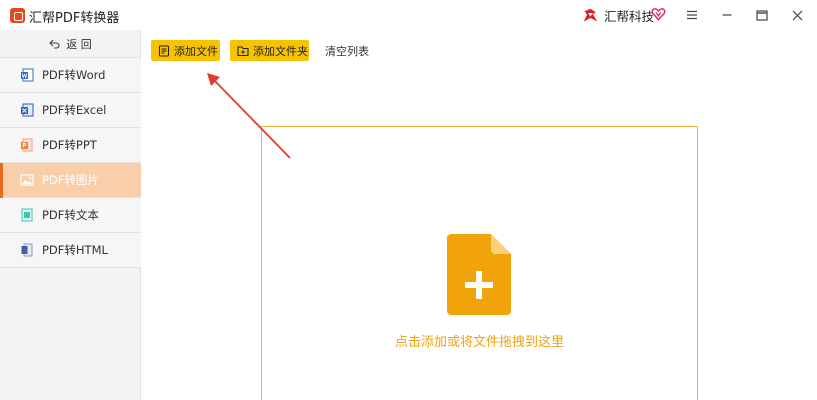 This screenshot has width=817, height=400. What do you see at coordinates (27, 215) in the screenshot?
I see `text-icon` at bounding box center [27, 215].